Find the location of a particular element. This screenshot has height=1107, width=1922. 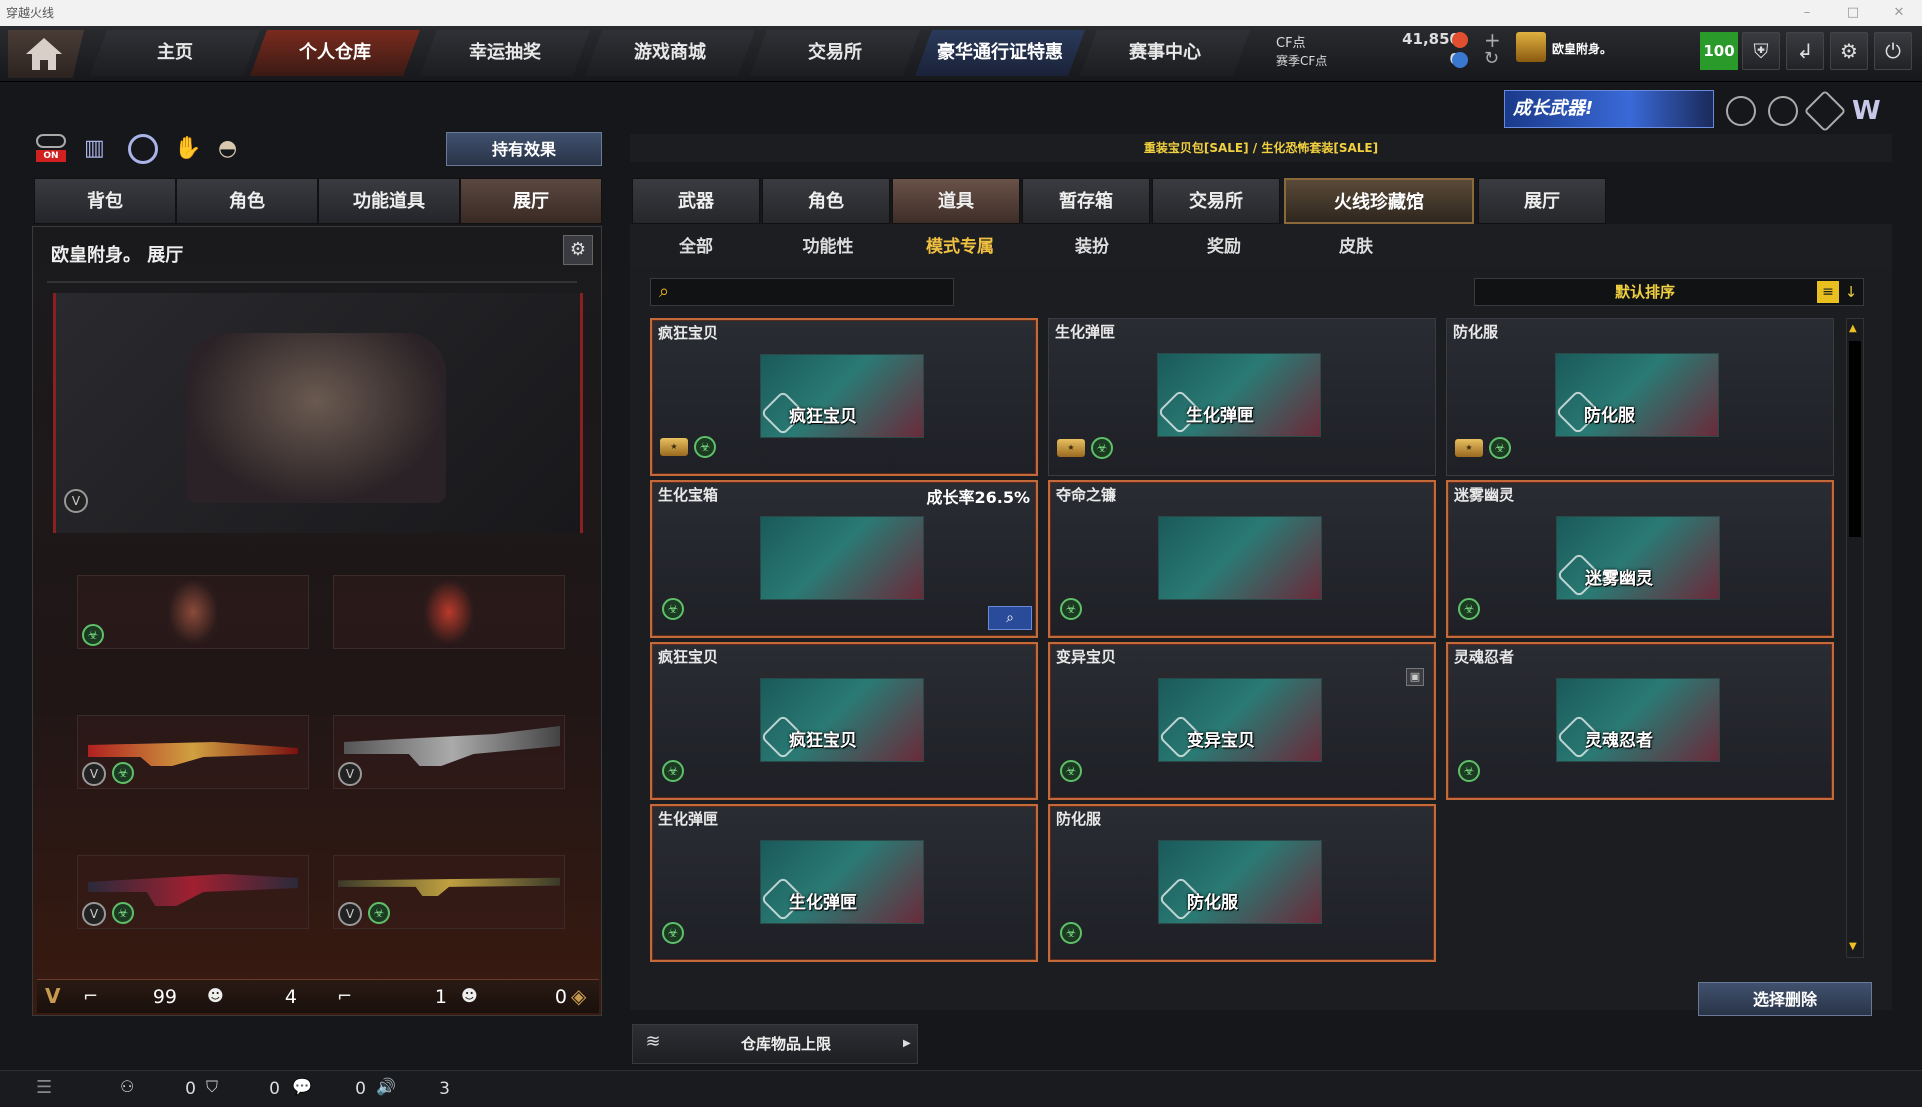

item-image: 变异宝贝 is located at coordinates (1240, 720).